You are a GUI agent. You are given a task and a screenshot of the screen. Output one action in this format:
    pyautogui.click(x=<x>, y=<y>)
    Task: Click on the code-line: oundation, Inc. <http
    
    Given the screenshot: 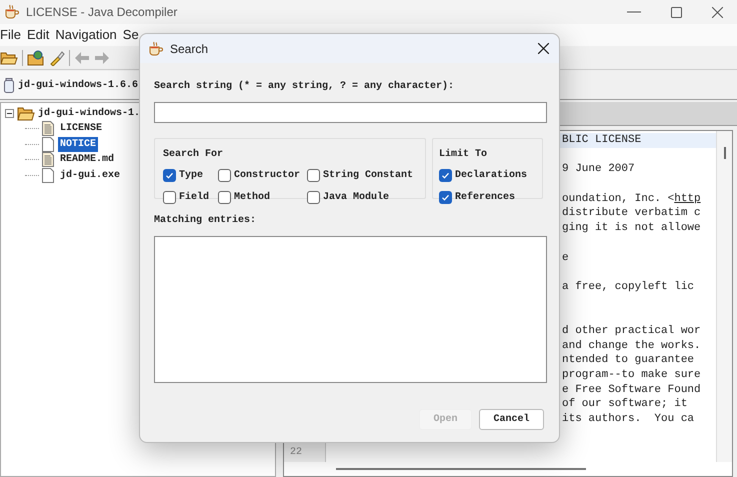 What is the action you would take?
    pyautogui.click(x=631, y=198)
    